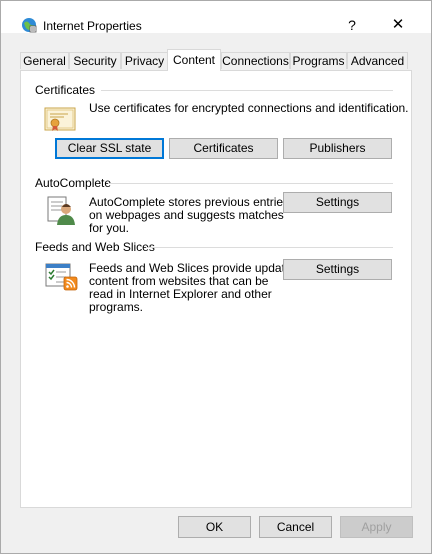 The height and width of the screenshot is (554, 432). Describe the element at coordinates (337, 269) in the screenshot. I see `feeds-settings-button: Settings` at that location.